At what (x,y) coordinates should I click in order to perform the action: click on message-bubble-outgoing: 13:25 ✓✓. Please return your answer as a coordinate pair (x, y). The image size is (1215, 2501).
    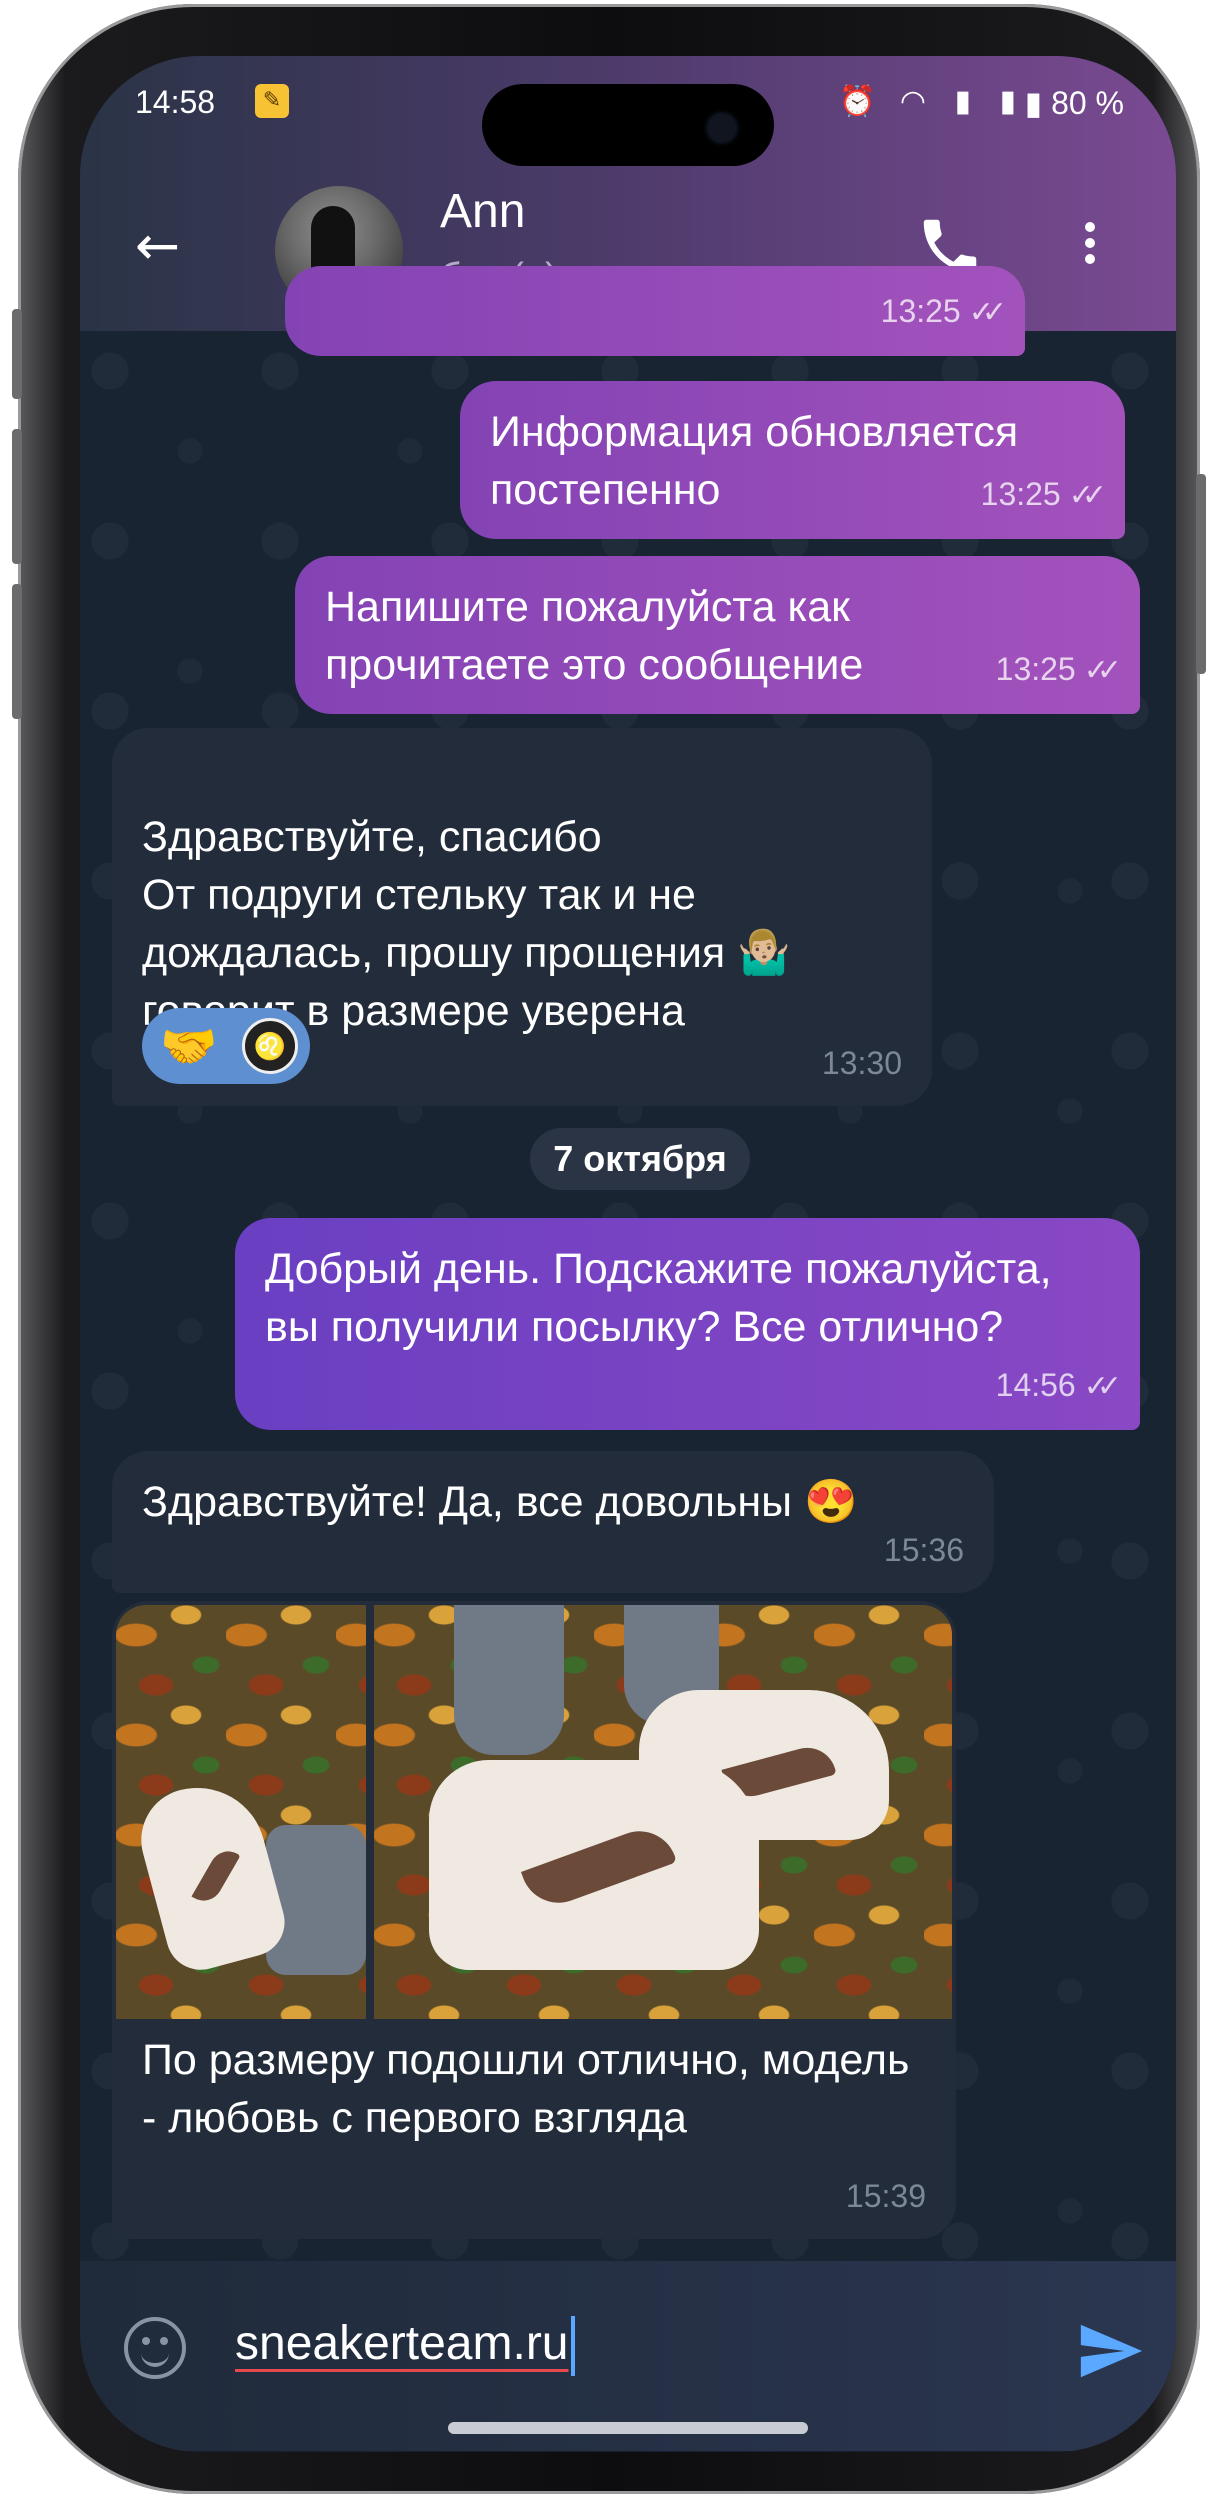
    Looking at the image, I should click on (655, 311).